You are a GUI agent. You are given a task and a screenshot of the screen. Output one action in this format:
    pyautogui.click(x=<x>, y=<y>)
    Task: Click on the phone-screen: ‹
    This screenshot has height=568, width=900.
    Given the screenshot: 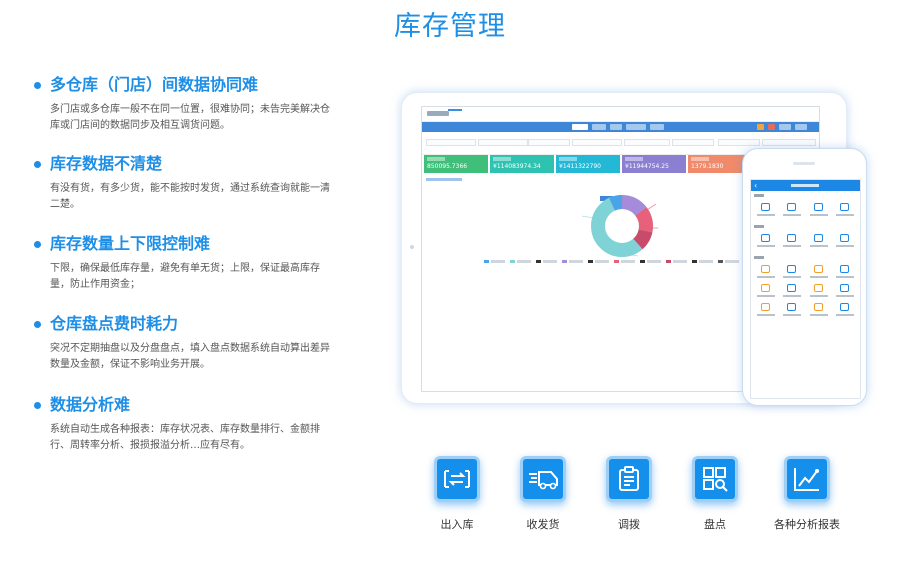 What is the action you would take?
    pyautogui.click(x=805, y=289)
    